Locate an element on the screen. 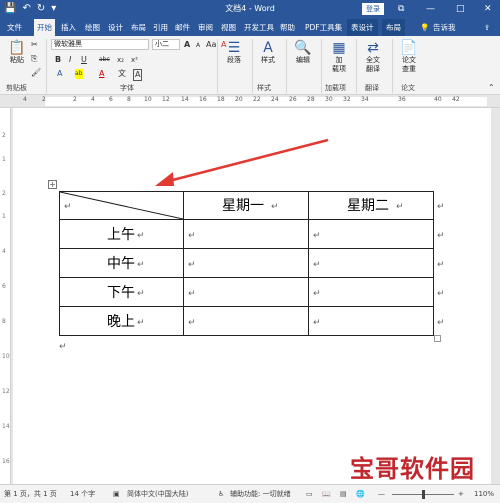 The image size is (500, 503). table-resize-handle is located at coordinates (437, 338).